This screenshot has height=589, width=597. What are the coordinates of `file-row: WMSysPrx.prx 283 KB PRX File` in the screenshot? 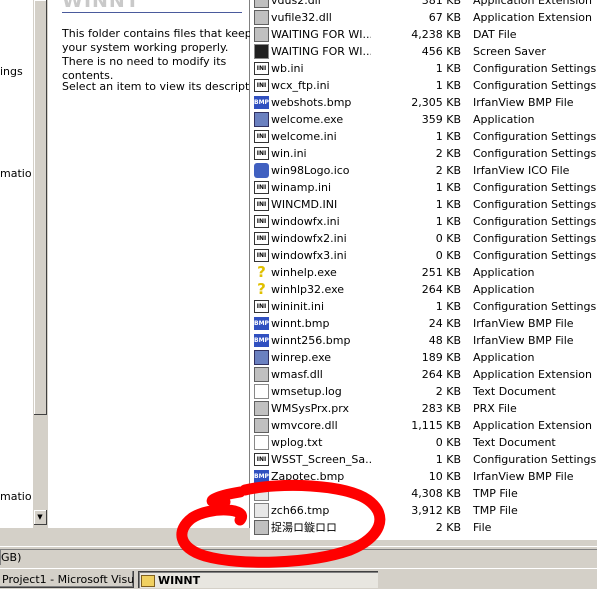 It's located at (423, 408).